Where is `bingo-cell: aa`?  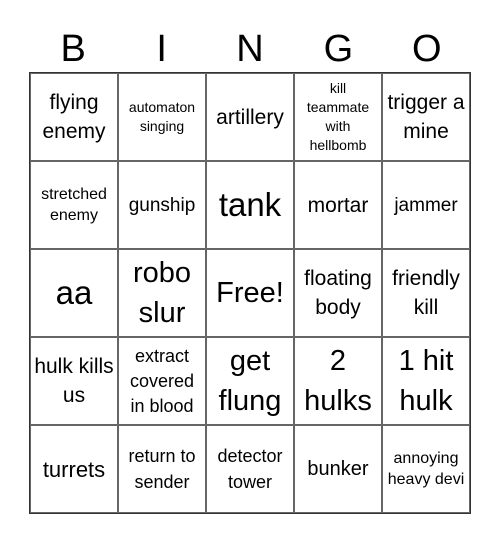 bingo-cell: aa is located at coordinates (74, 293).